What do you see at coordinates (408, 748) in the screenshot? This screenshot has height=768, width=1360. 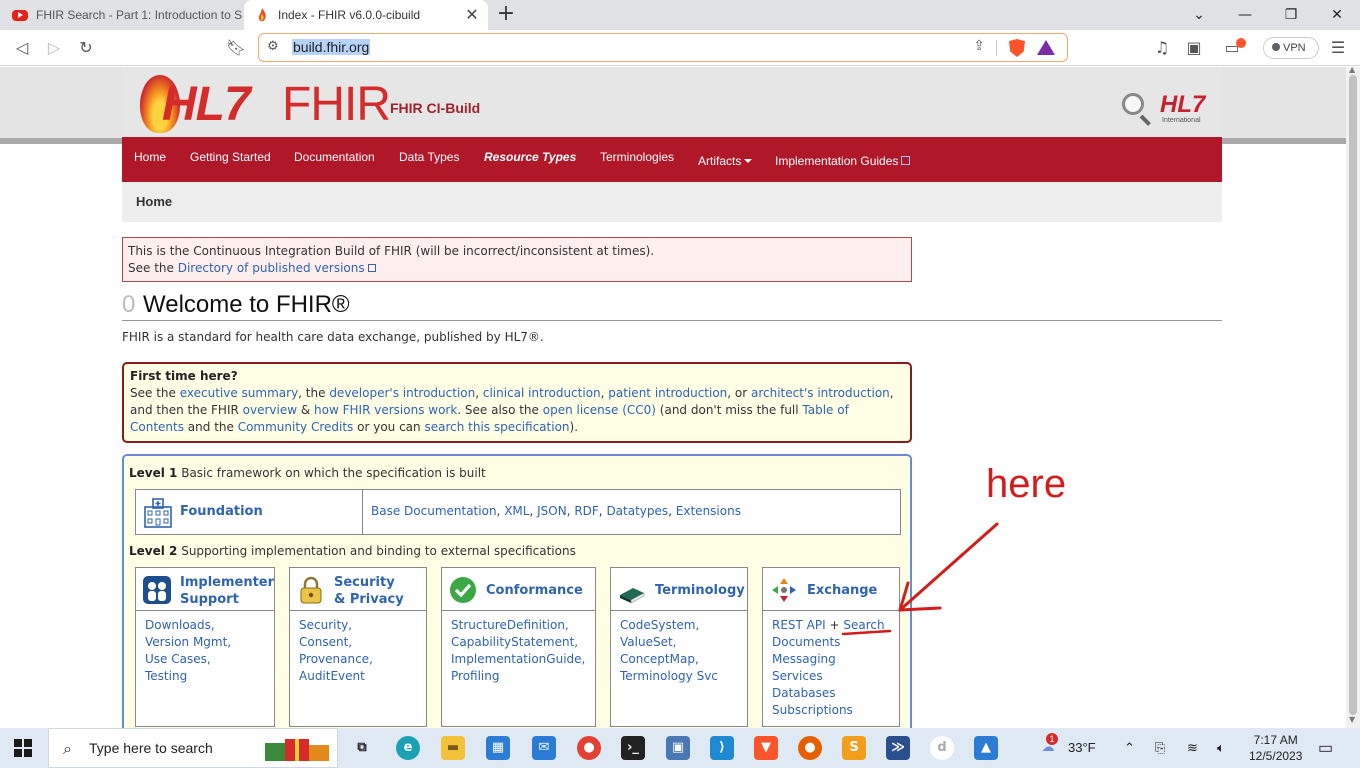 I see `edge-icon: e` at bounding box center [408, 748].